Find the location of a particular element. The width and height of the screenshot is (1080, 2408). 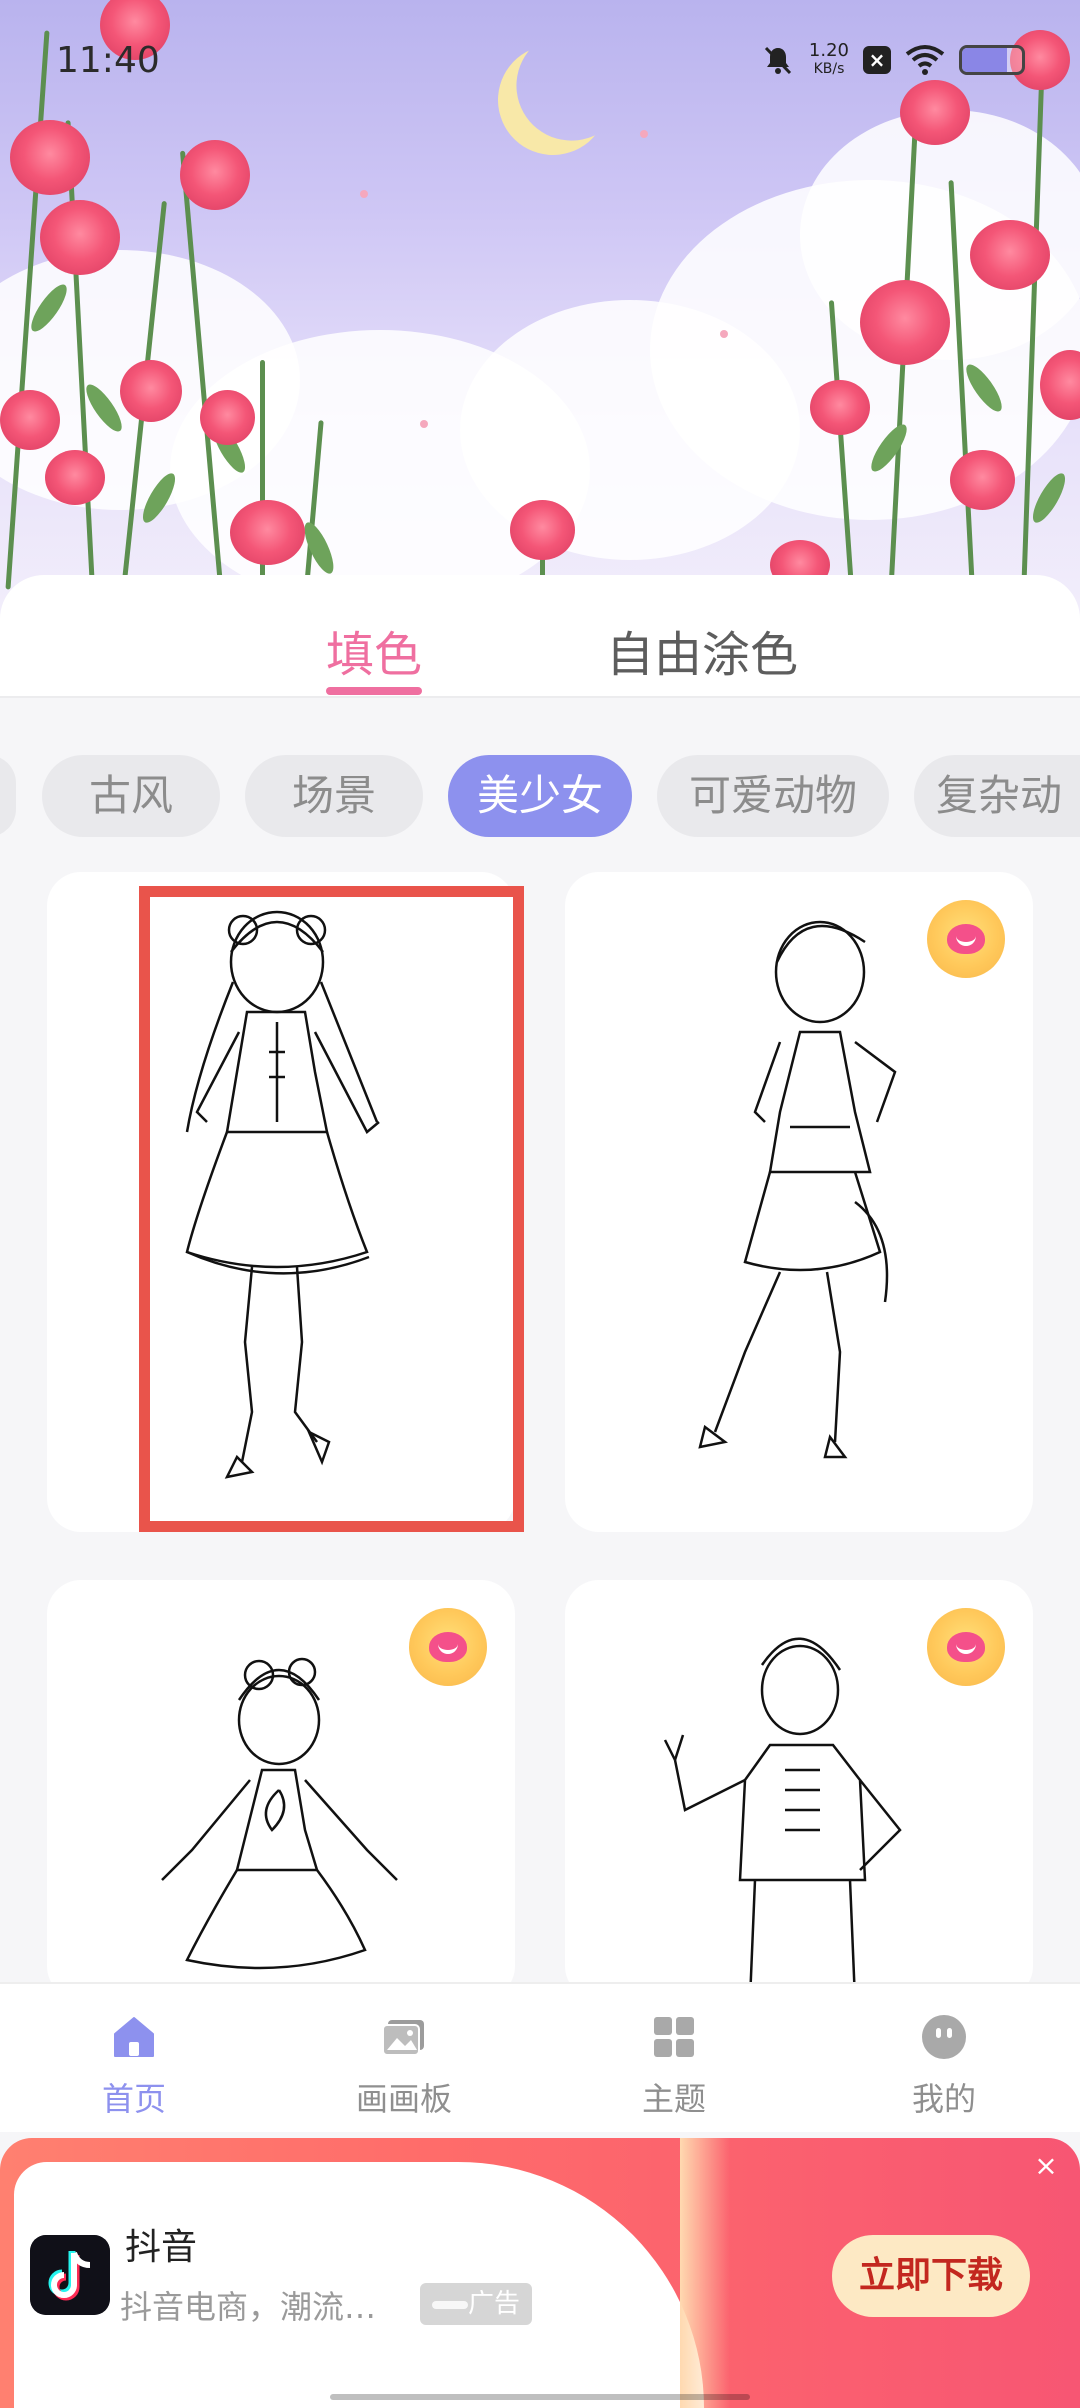

network-speed: 1.20 KB/s is located at coordinates (829, 60).